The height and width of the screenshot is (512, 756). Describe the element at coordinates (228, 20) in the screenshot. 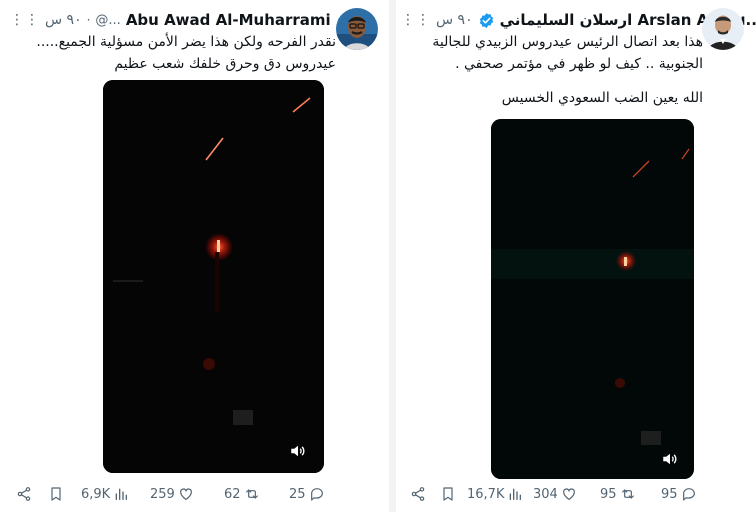

I see `display-name: Abu Awad Al-Muharrami` at that location.